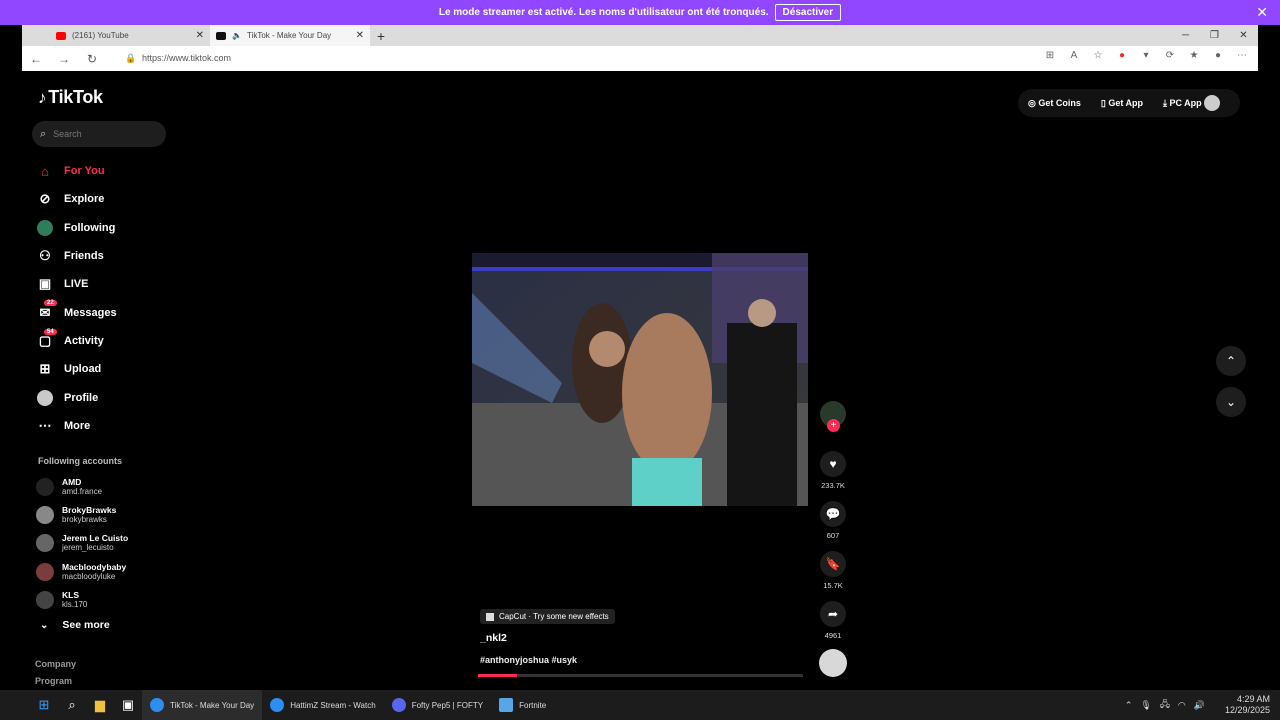 The image size is (1280, 720). I want to click on tiktok-logo: ♪ TikTok, so click(70, 97).